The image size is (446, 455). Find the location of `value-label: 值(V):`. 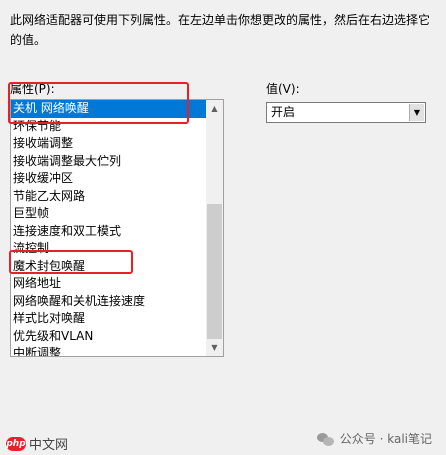

value-label: 值(V): is located at coordinates (283, 89).